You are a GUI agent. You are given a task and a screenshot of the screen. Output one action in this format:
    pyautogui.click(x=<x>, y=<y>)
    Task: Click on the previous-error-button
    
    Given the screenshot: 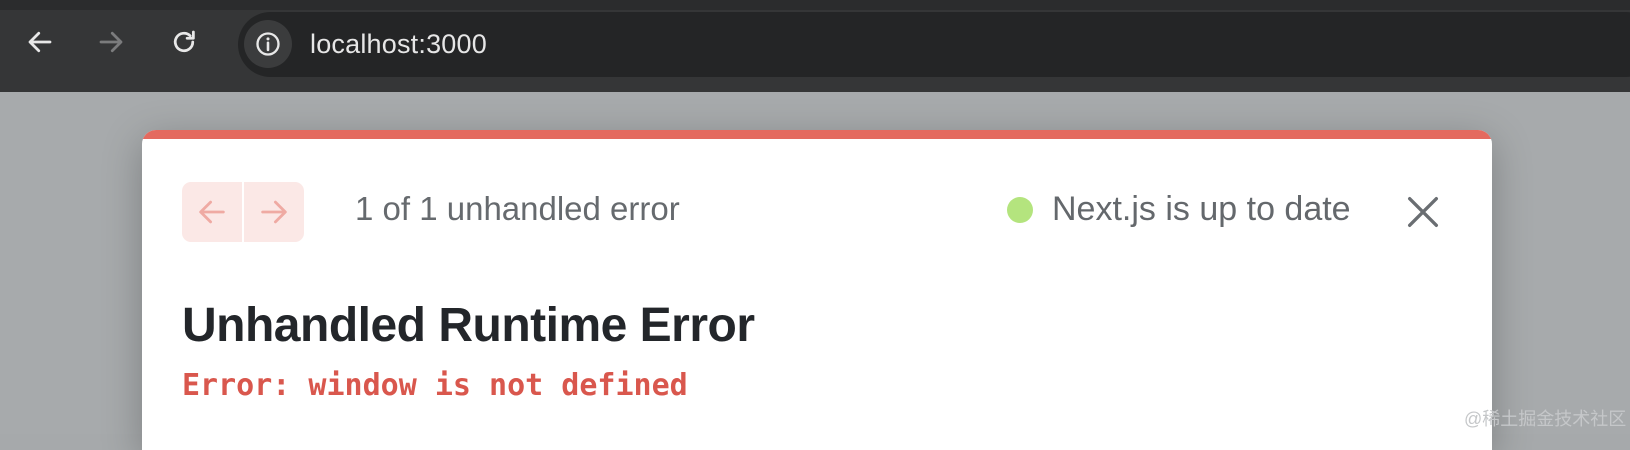 What is the action you would take?
    pyautogui.click(x=212, y=212)
    